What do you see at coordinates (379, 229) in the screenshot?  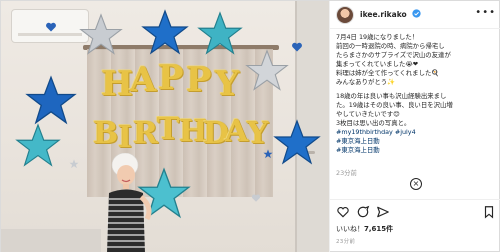 I see `likes-number: 7,615件` at bounding box center [379, 229].